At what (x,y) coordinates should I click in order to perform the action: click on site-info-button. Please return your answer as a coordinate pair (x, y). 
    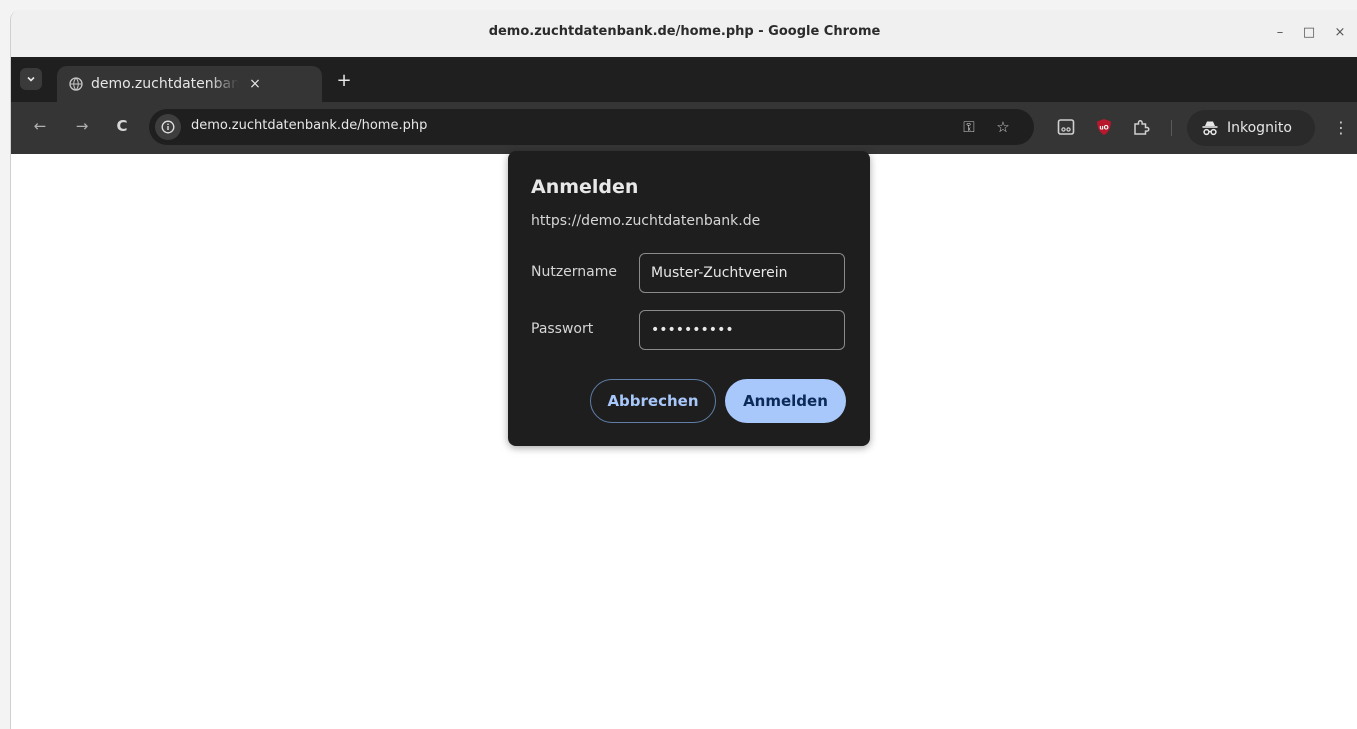
    Looking at the image, I should click on (168, 127).